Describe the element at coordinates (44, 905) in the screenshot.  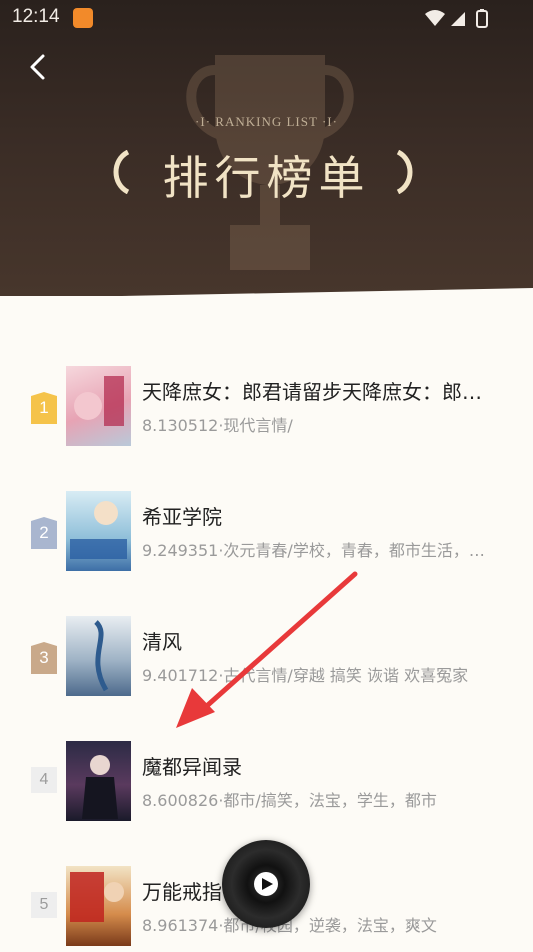
I see `rank-number: 5` at that location.